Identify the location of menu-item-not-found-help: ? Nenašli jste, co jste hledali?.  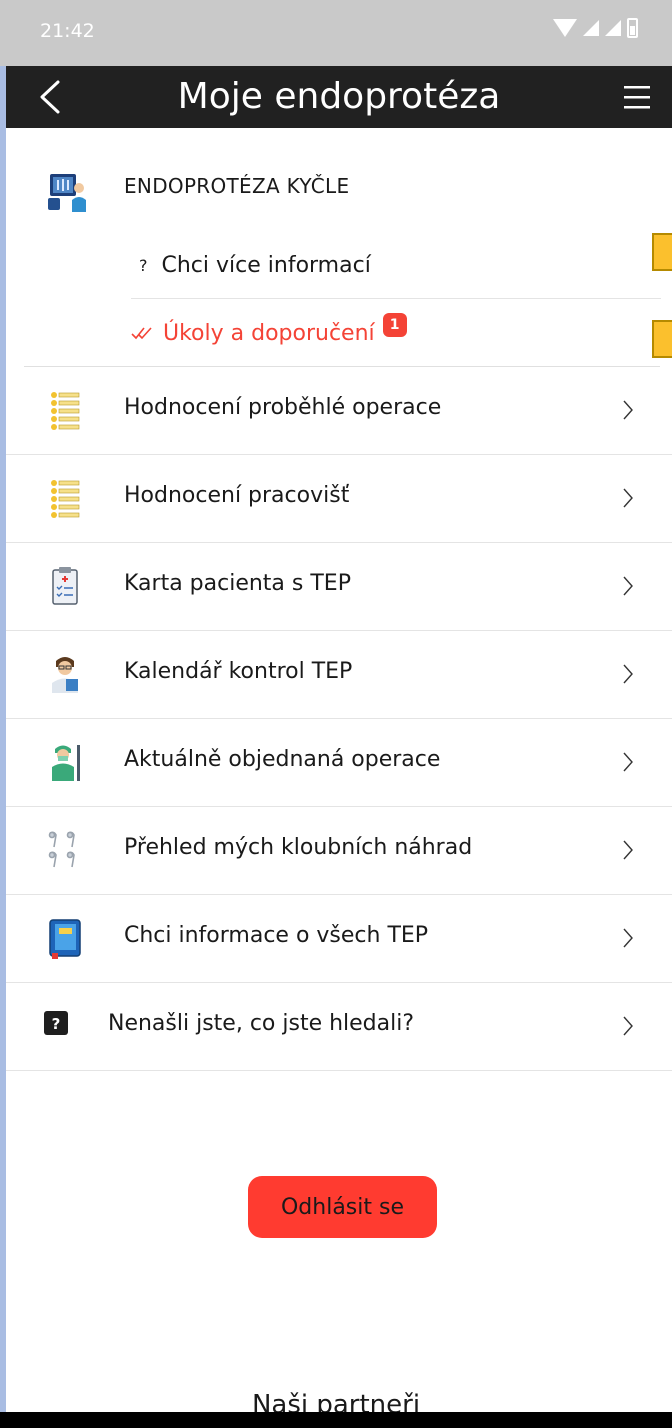
(339, 1027).